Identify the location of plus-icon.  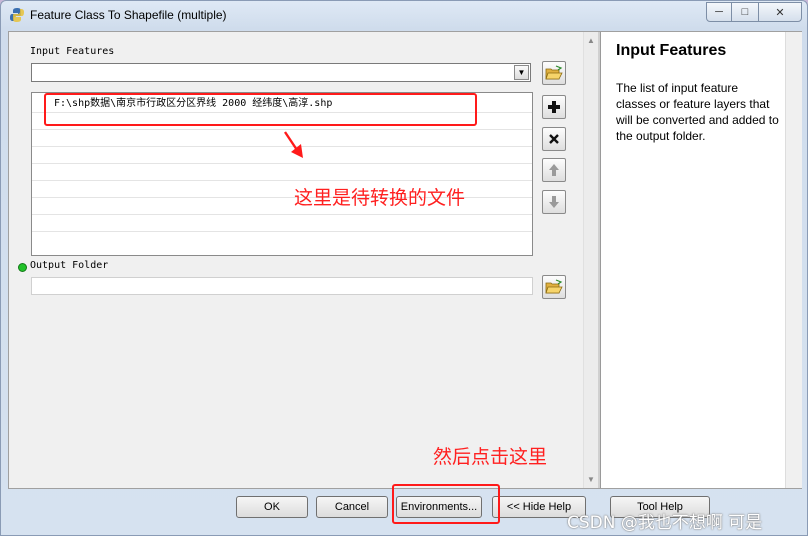
(554, 107).